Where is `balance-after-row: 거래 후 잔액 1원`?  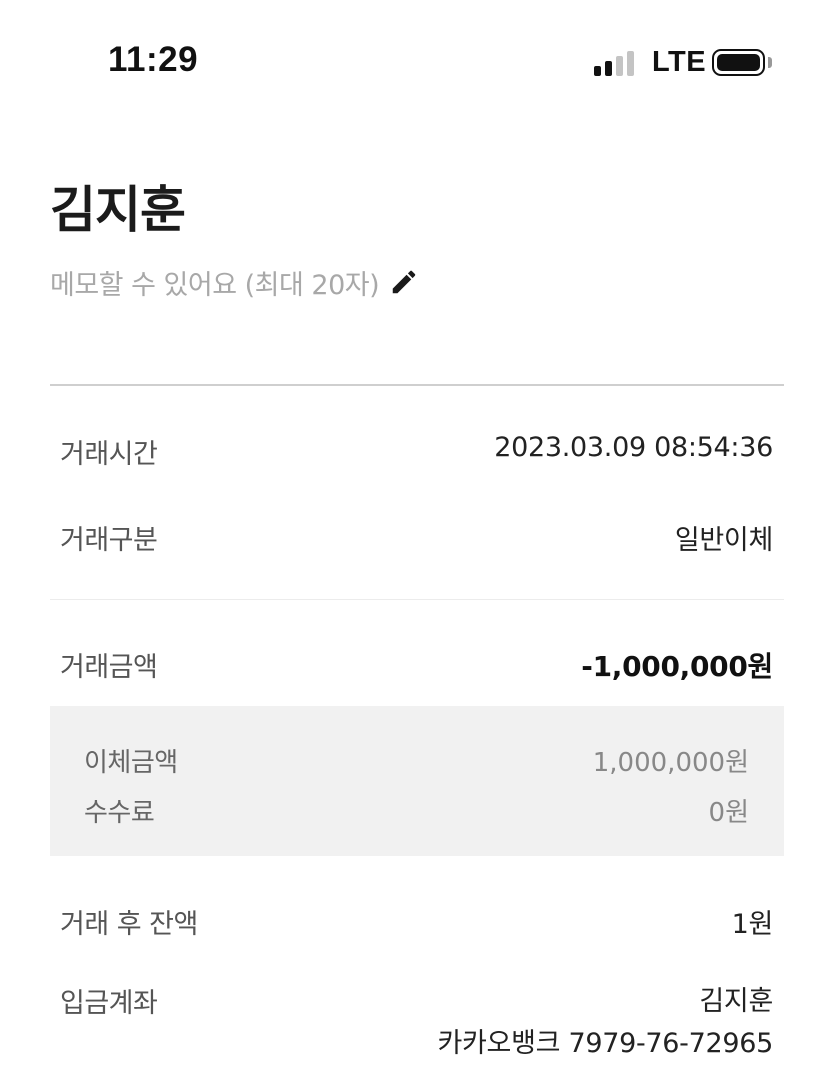
balance-after-row: 거래 후 잔액 1원 is located at coordinates (416, 921).